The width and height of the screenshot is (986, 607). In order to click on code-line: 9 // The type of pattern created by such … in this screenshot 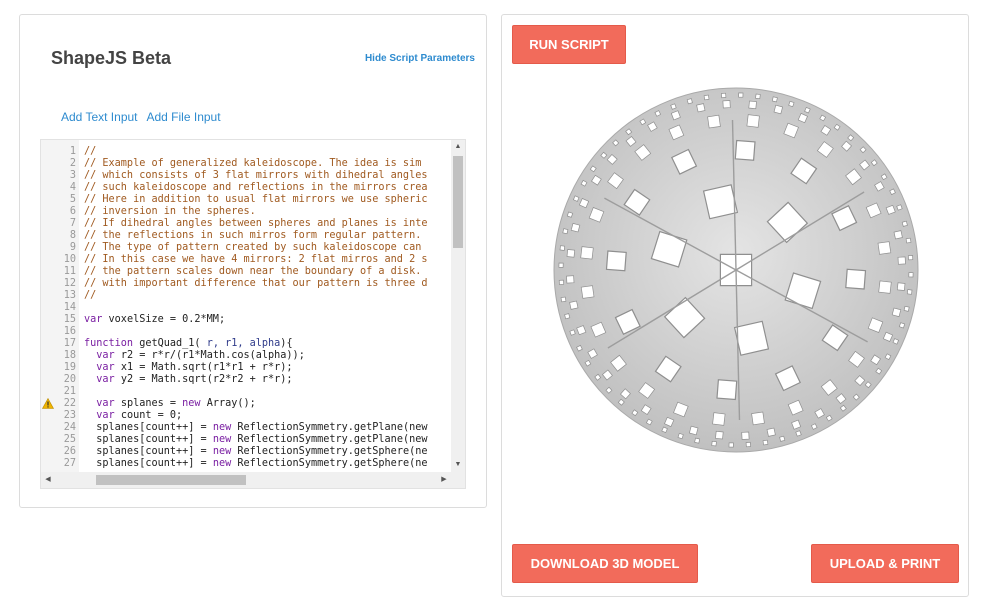, I will do `click(246, 248)`.